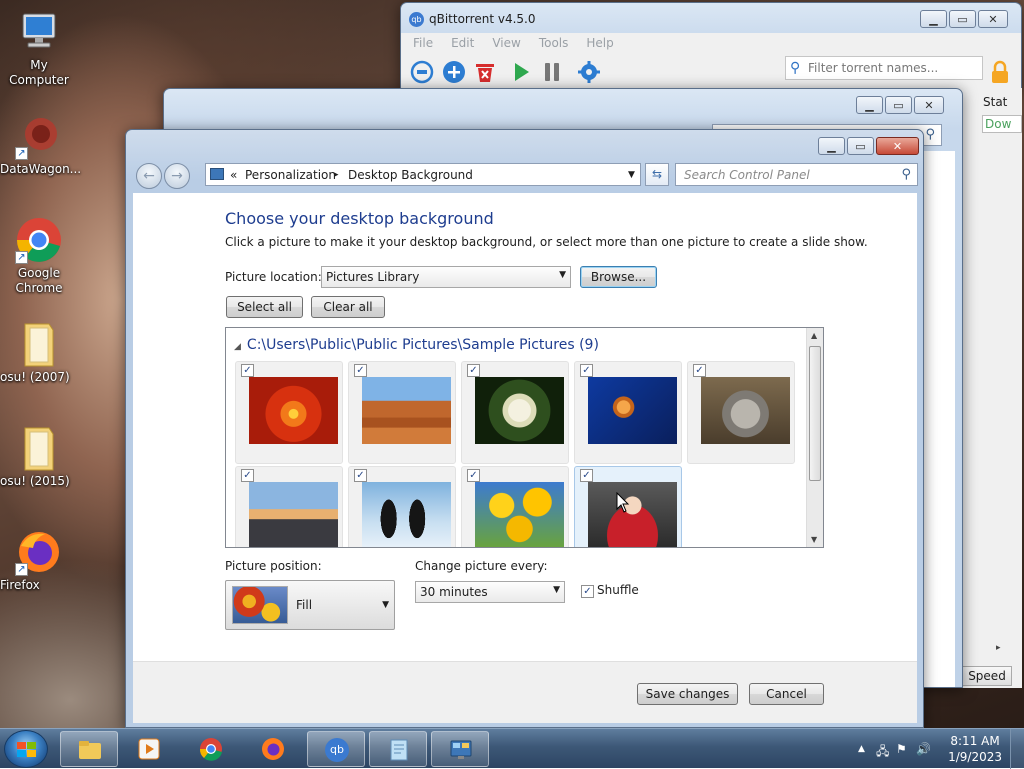 The height and width of the screenshot is (769, 1024). I want to click on pause-button, so click(552, 72).